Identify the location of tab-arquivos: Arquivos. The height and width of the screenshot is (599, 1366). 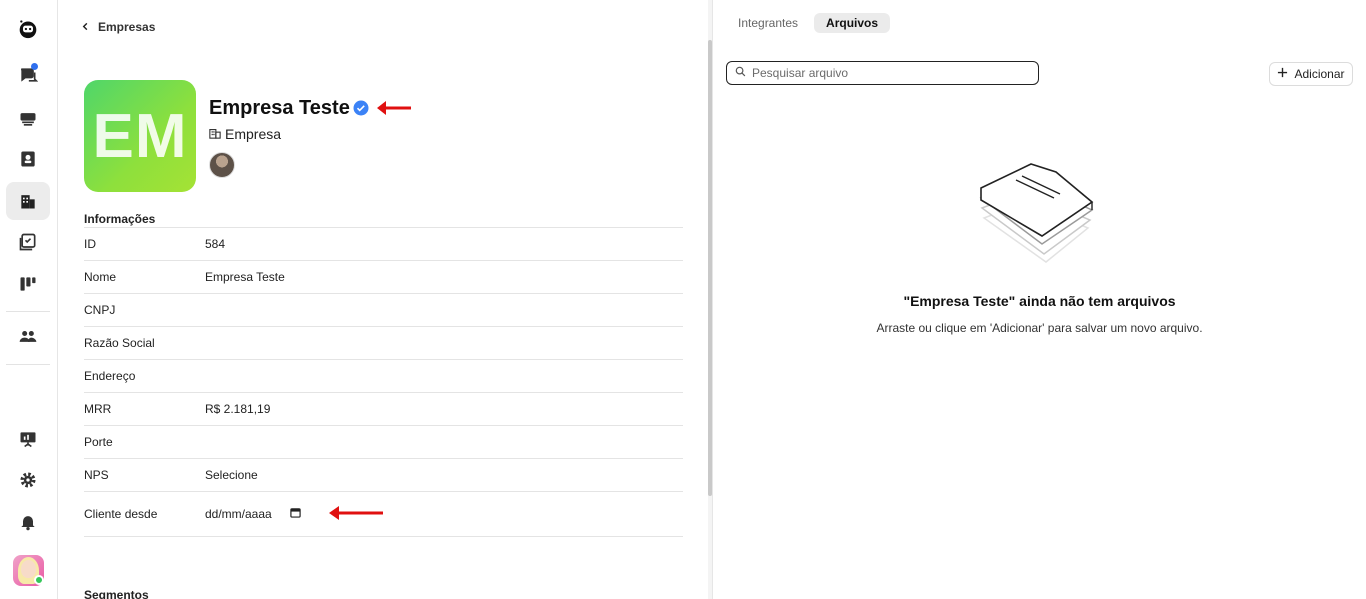
(852, 23).